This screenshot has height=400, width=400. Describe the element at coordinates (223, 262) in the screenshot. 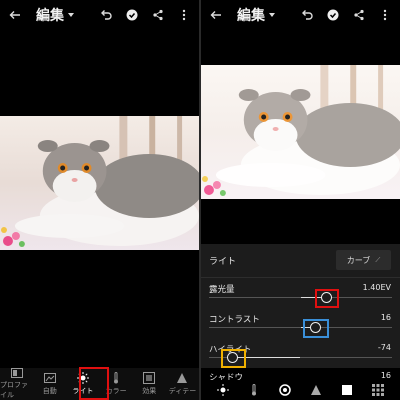

I see `panel-title: ライト` at that location.